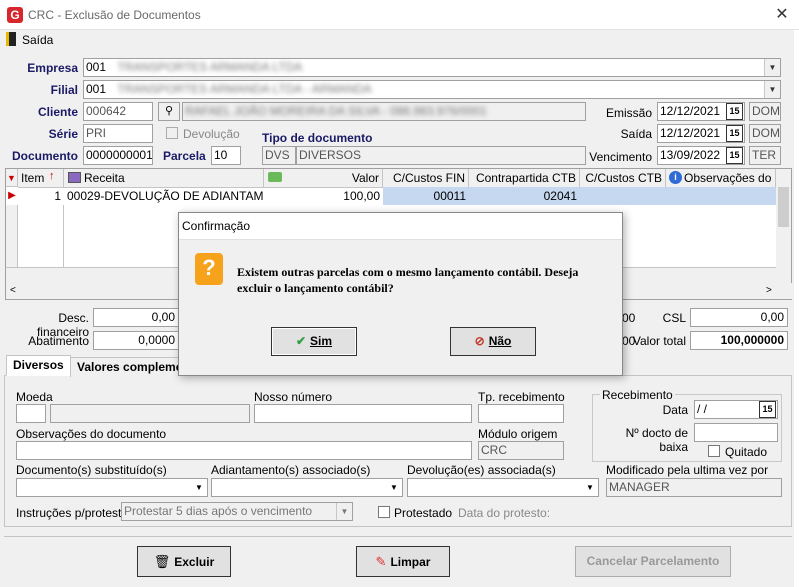  What do you see at coordinates (112, 487) in the screenshot?
I see `doc-substituidos-select` at bounding box center [112, 487].